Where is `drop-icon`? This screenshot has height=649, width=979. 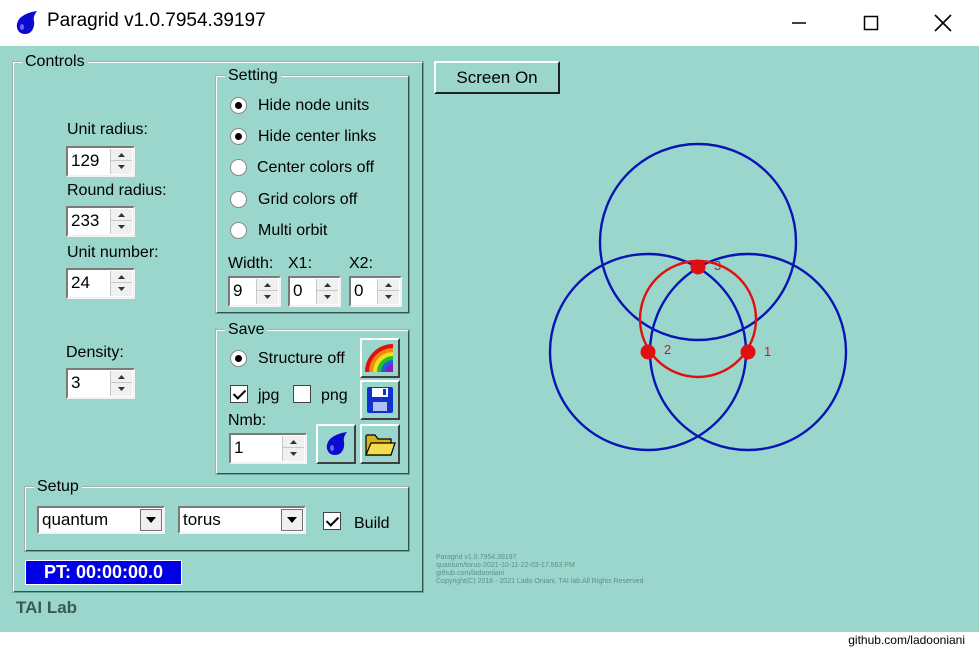
drop-icon is located at coordinates (336, 443).